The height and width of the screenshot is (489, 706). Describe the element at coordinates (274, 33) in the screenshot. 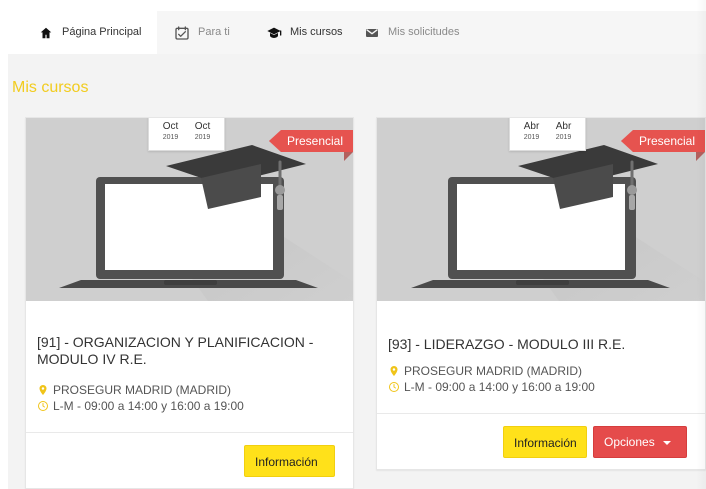

I see `graduation-cap-icon` at that location.